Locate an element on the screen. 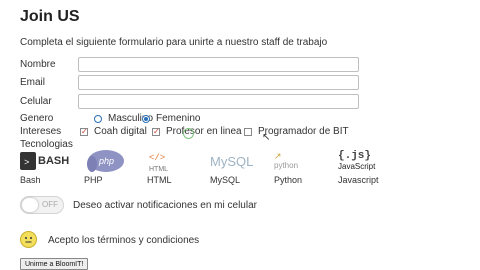 The height and width of the screenshot is (270, 480). tech-logo-text: {.js} is located at coordinates (355, 156).